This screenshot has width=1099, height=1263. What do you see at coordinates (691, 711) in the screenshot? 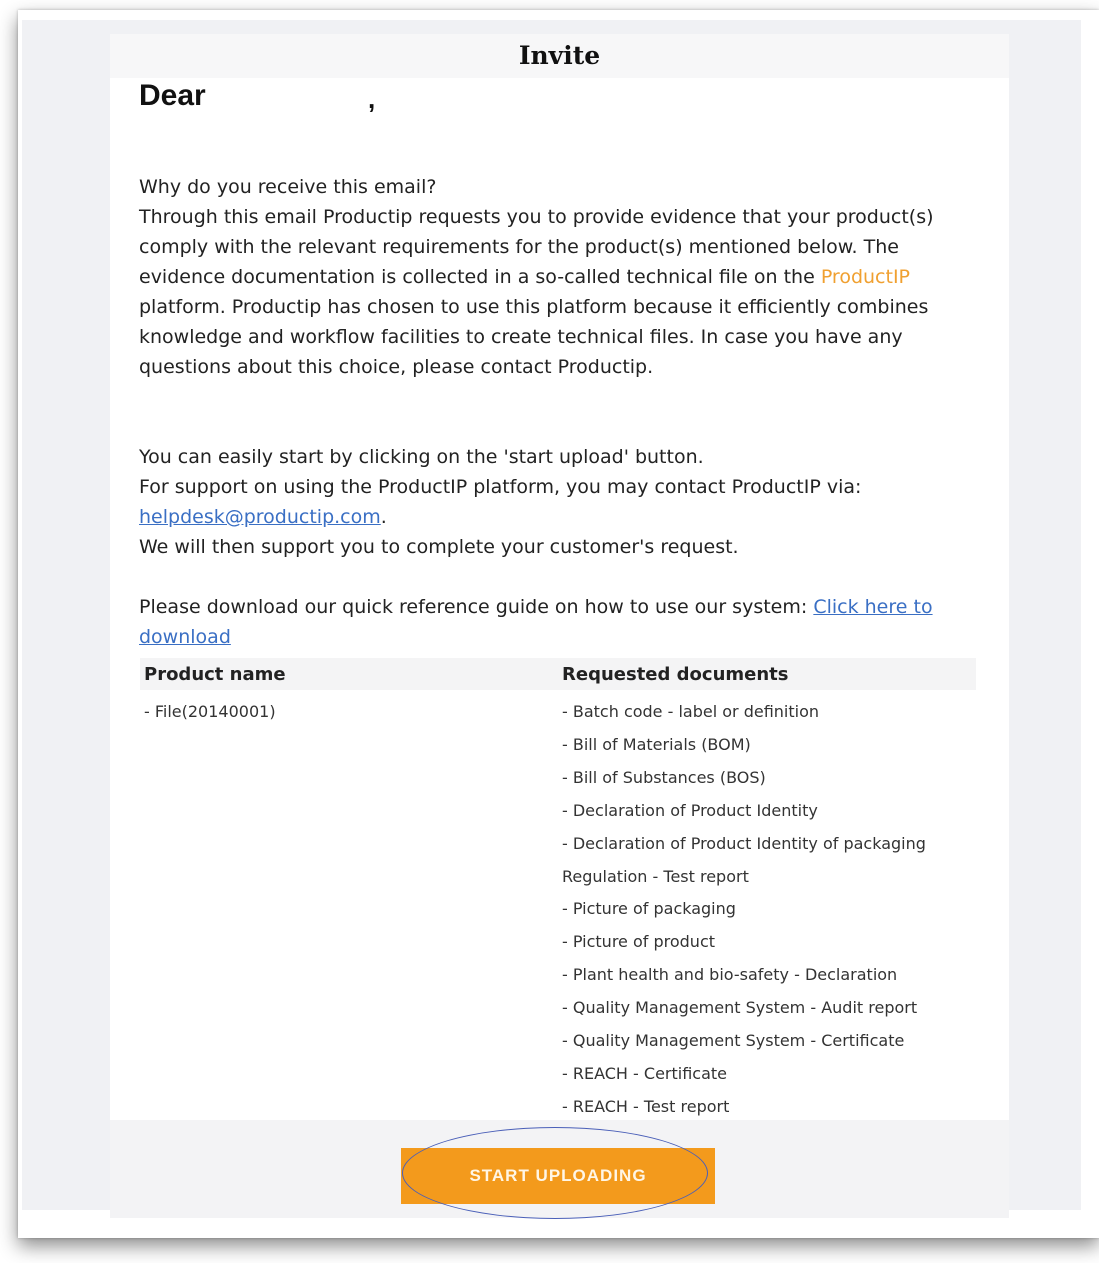
I see `document-item: - Batch code - label or definition` at bounding box center [691, 711].